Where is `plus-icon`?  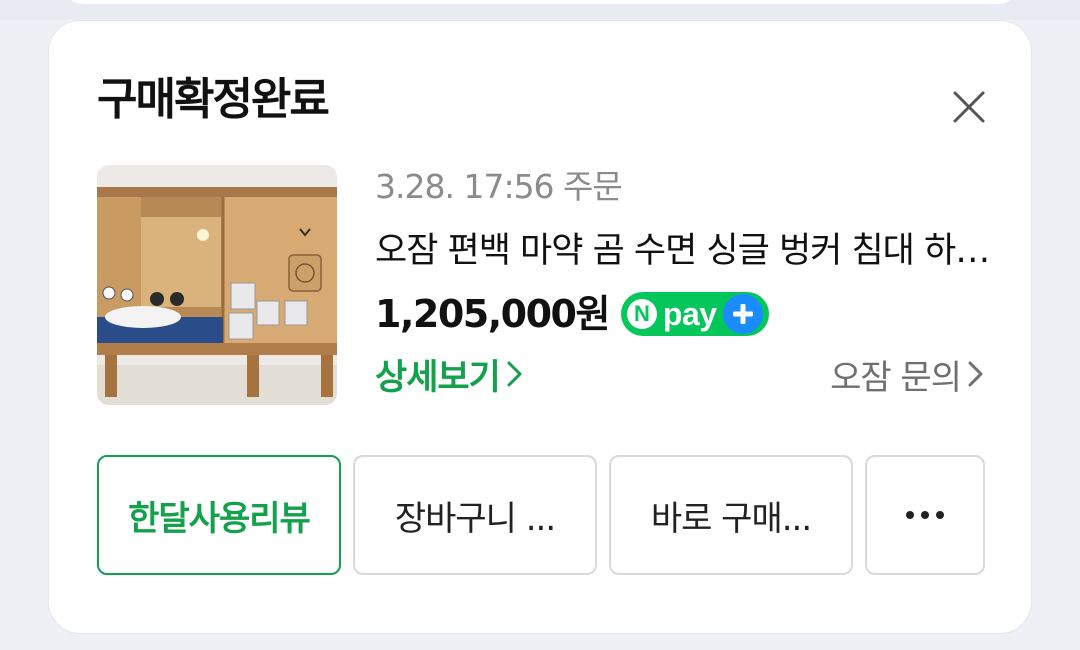
plus-icon is located at coordinates (742, 314).